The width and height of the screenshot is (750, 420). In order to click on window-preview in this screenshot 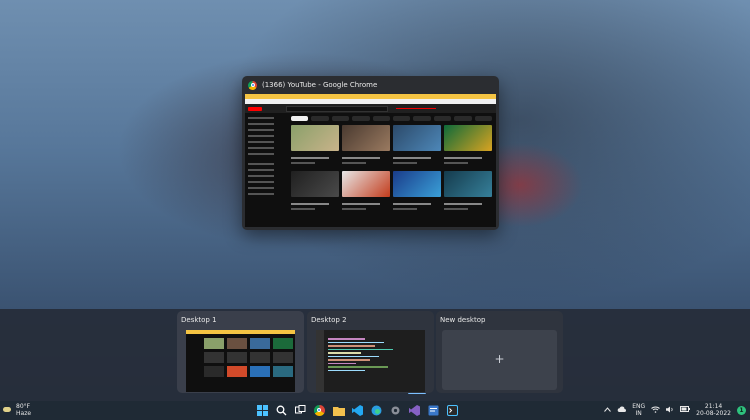, I will do `click(370, 160)`.